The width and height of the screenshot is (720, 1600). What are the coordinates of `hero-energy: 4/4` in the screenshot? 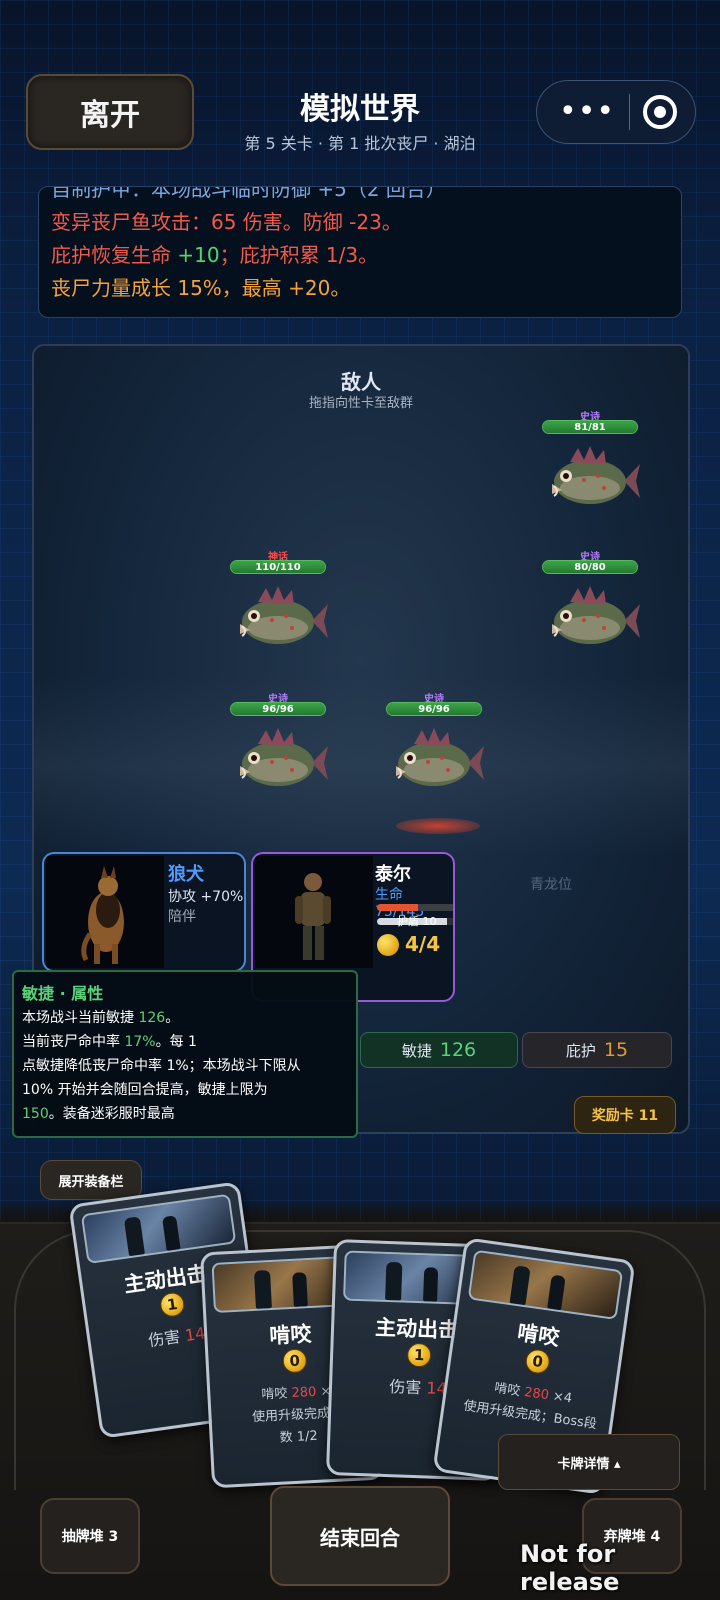 It's located at (423, 944).